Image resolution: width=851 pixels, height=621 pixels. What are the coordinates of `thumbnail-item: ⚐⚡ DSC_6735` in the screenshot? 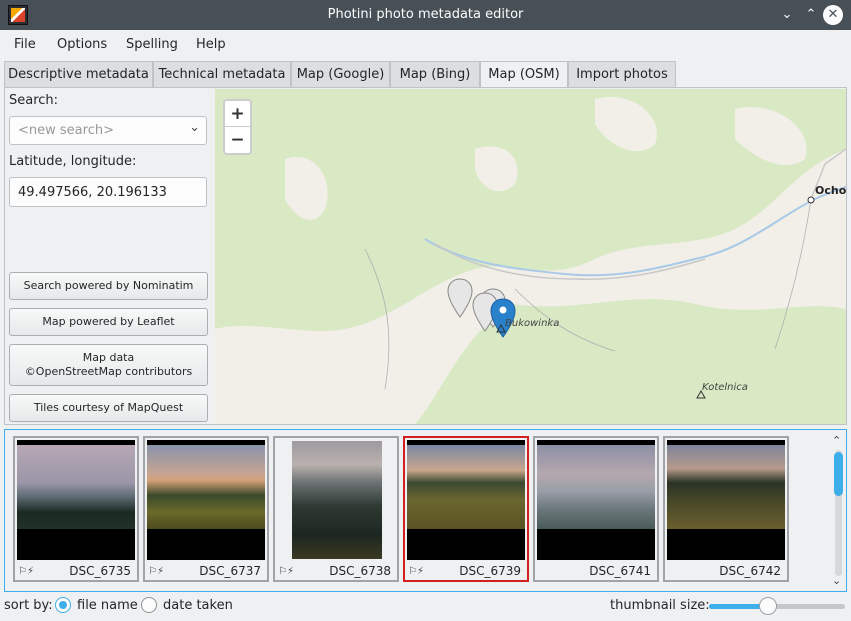 It's located at (76, 509).